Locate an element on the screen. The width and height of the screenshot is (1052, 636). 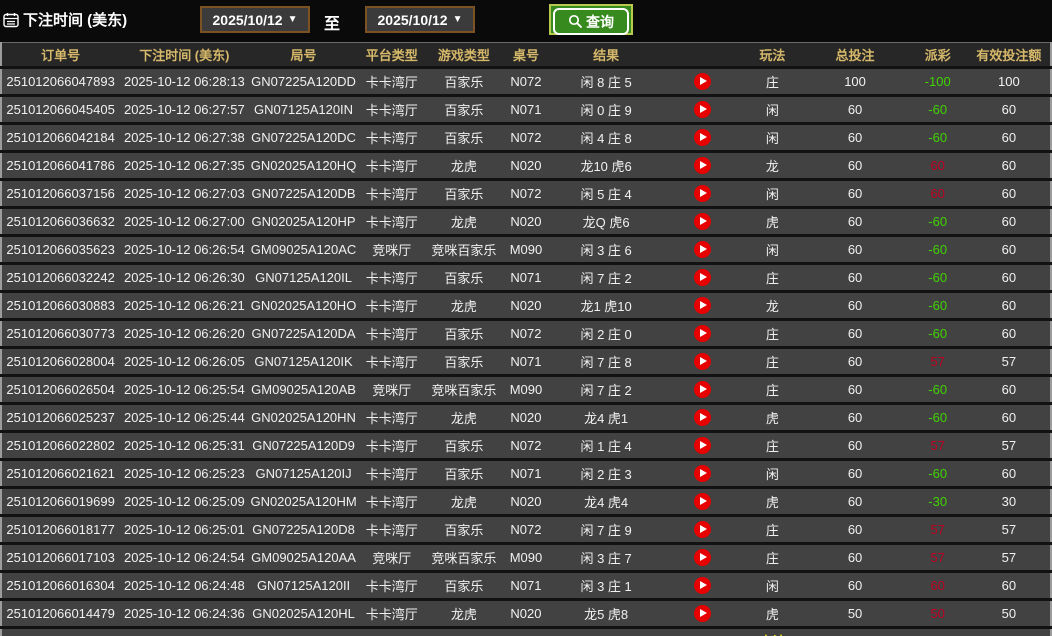
cell-blank is located at coordinates (372, 631).